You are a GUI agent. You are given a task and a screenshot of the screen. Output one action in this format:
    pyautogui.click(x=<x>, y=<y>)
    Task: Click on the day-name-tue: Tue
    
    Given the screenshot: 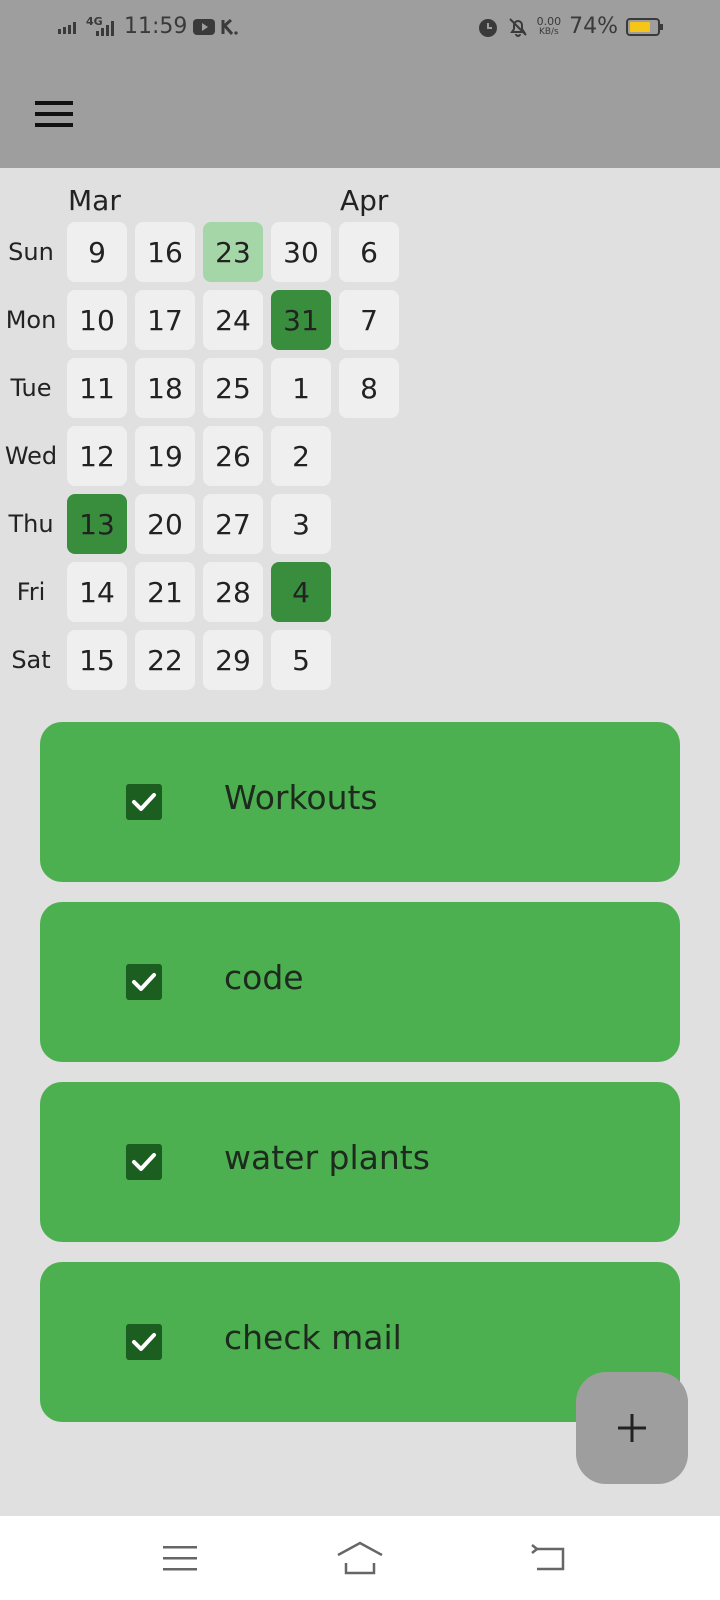 What is the action you would take?
    pyautogui.click(x=31, y=388)
    